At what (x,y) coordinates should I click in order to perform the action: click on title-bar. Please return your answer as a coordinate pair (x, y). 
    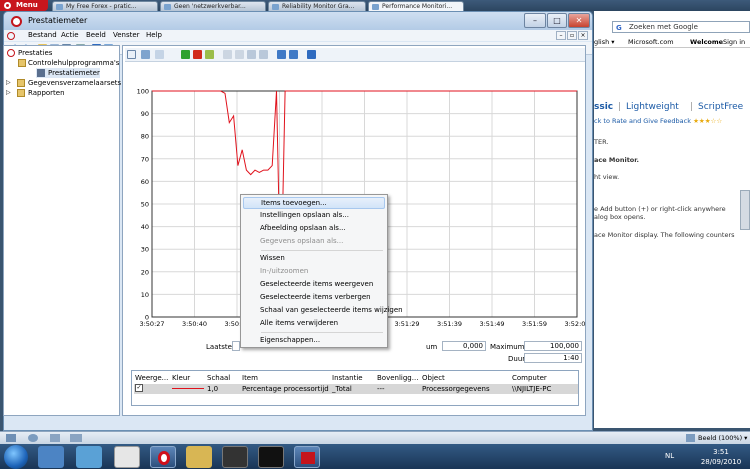
    Looking at the image, I should click on (298, 21).